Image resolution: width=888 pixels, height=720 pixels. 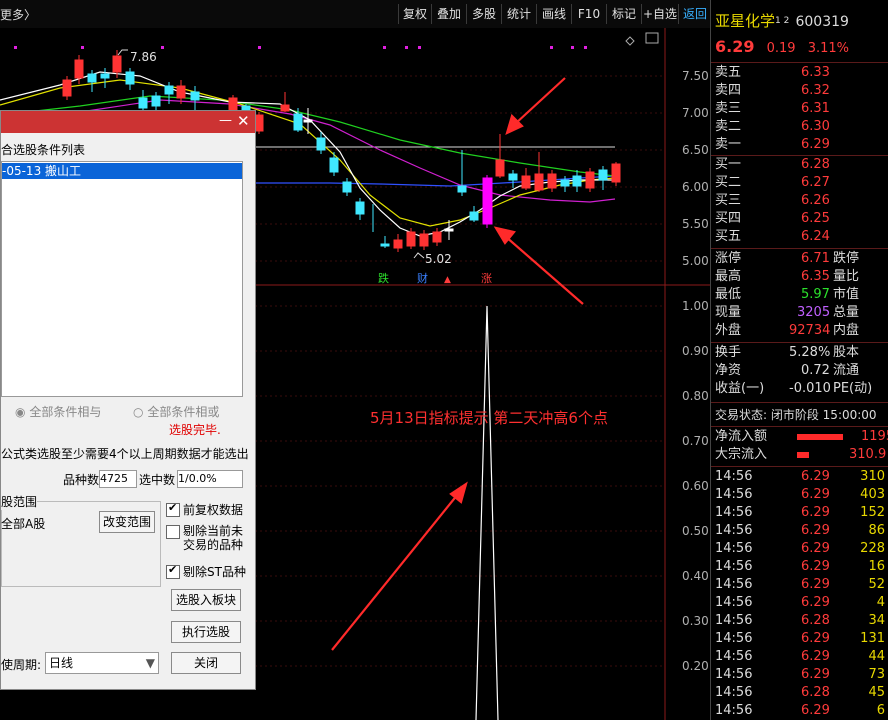 What do you see at coordinates (173, 532) in the screenshot?
I see `exclude-untraded-checkbox` at bounding box center [173, 532].